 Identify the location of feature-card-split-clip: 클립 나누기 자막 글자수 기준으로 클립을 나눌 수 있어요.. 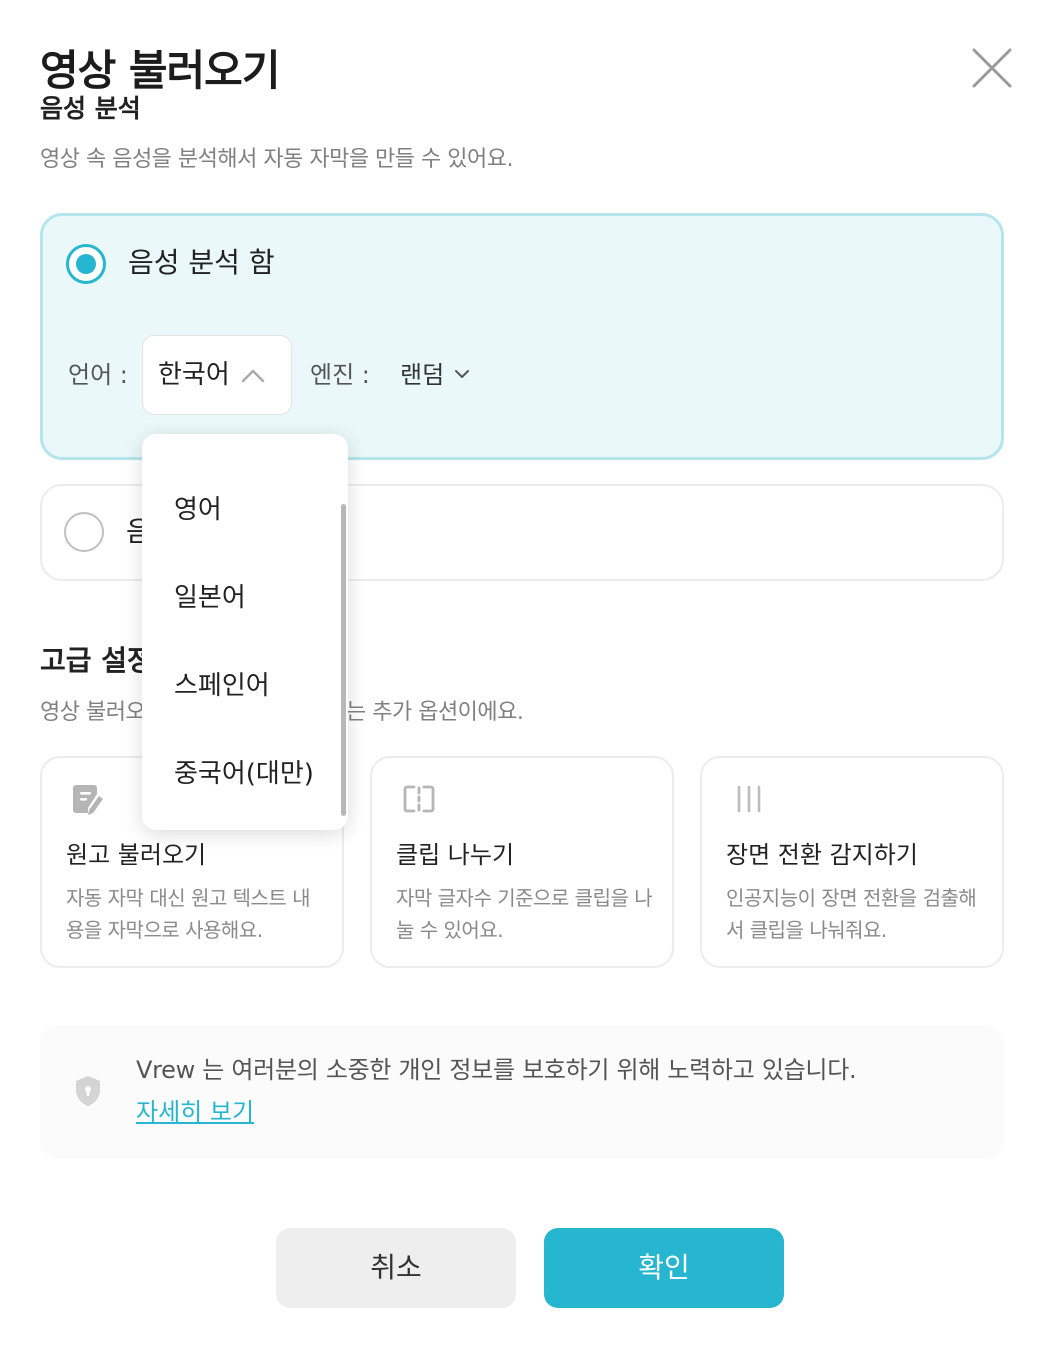
(522, 862).